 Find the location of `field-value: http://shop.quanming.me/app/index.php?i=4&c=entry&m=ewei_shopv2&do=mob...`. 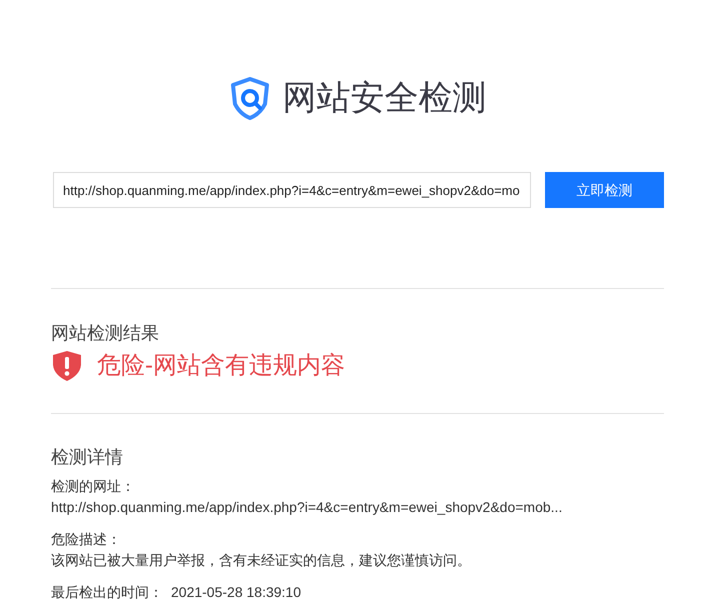

field-value: http://shop.quanming.me/app/index.php?i=4&c=entry&m=ewei_shopv2&do=mob... is located at coordinates (307, 507).